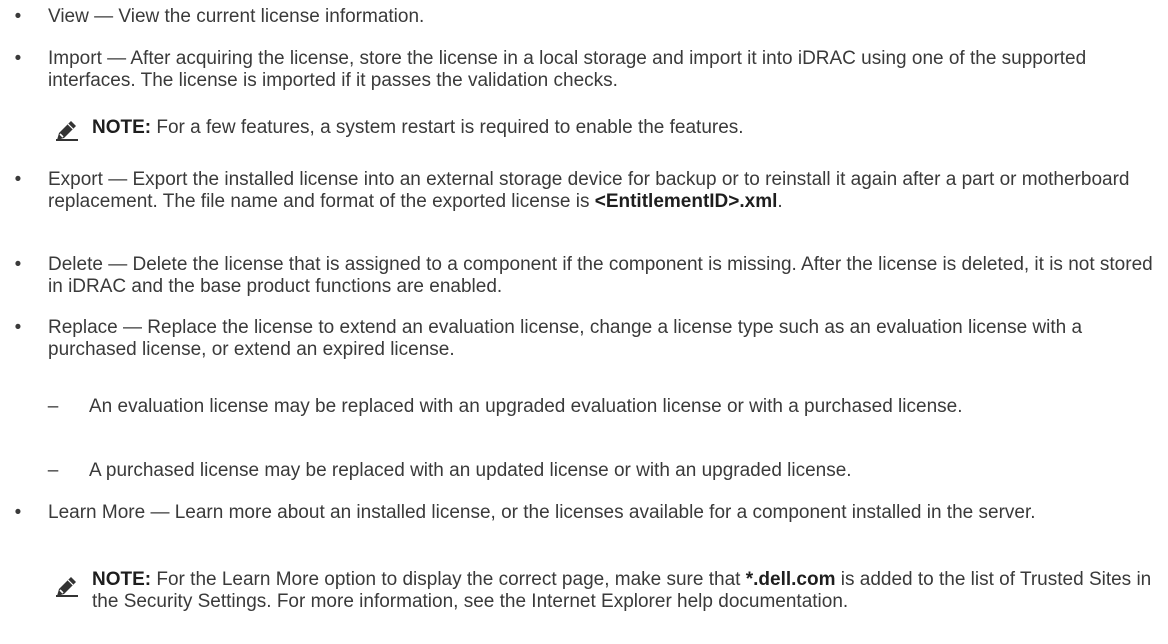 This screenshot has width=1168, height=644. I want to click on item-label: View, so click(68, 16).